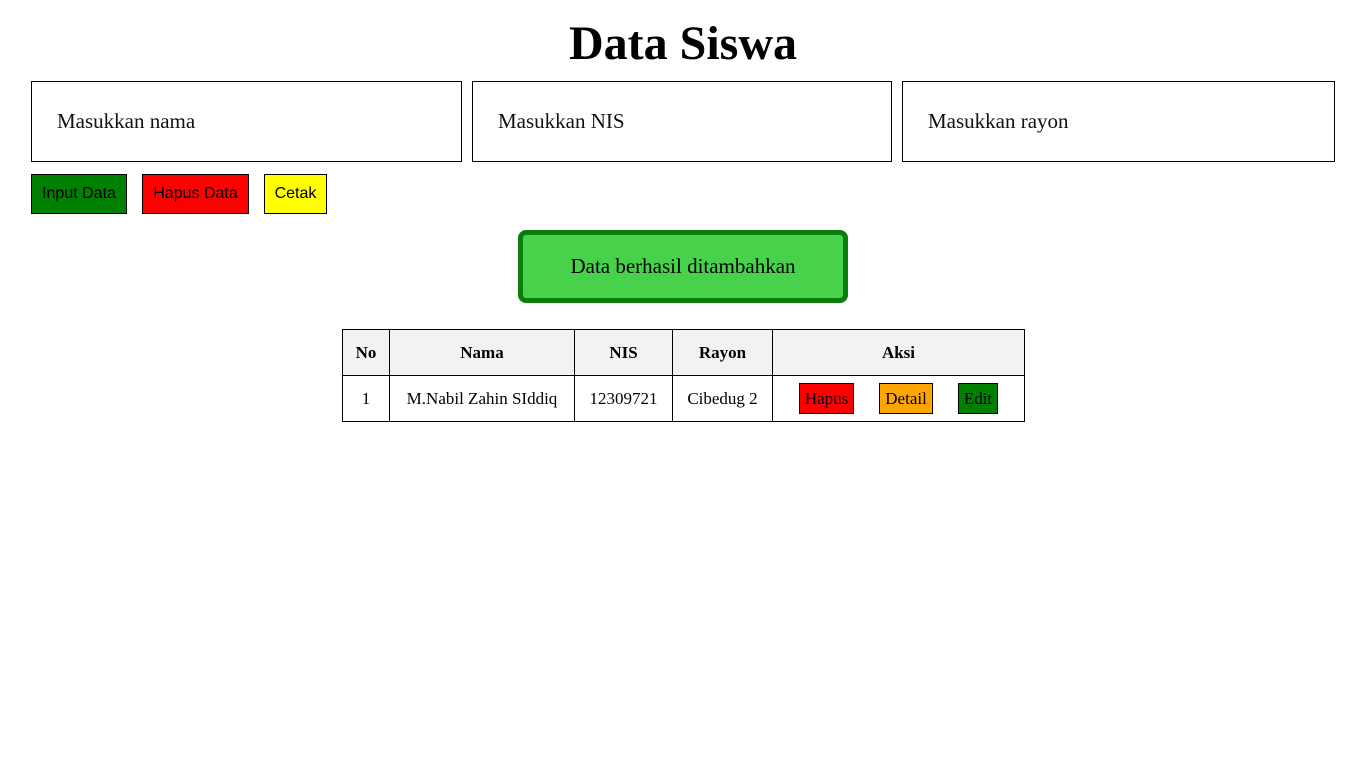 Image resolution: width=1366 pixels, height=768 pixels. I want to click on table-header-row: No Nama NIS Rayon Aksi, so click(683, 352).